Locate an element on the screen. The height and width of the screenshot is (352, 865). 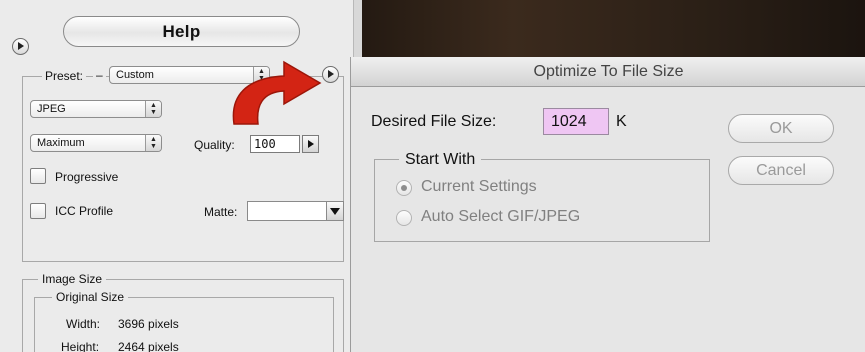
chevron-down-icon is located at coordinates (335, 211).